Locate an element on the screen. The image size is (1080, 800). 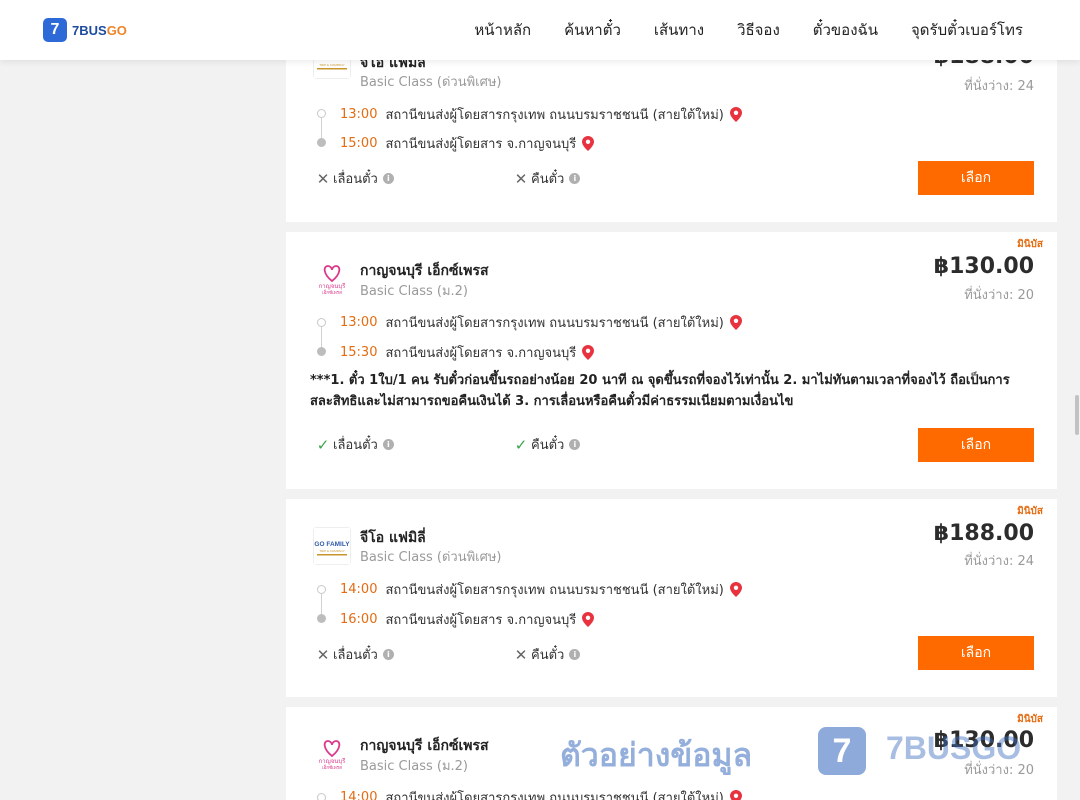
watermark-sample-text: ตัวอย่างข้อมูล is located at coordinates (656, 755).